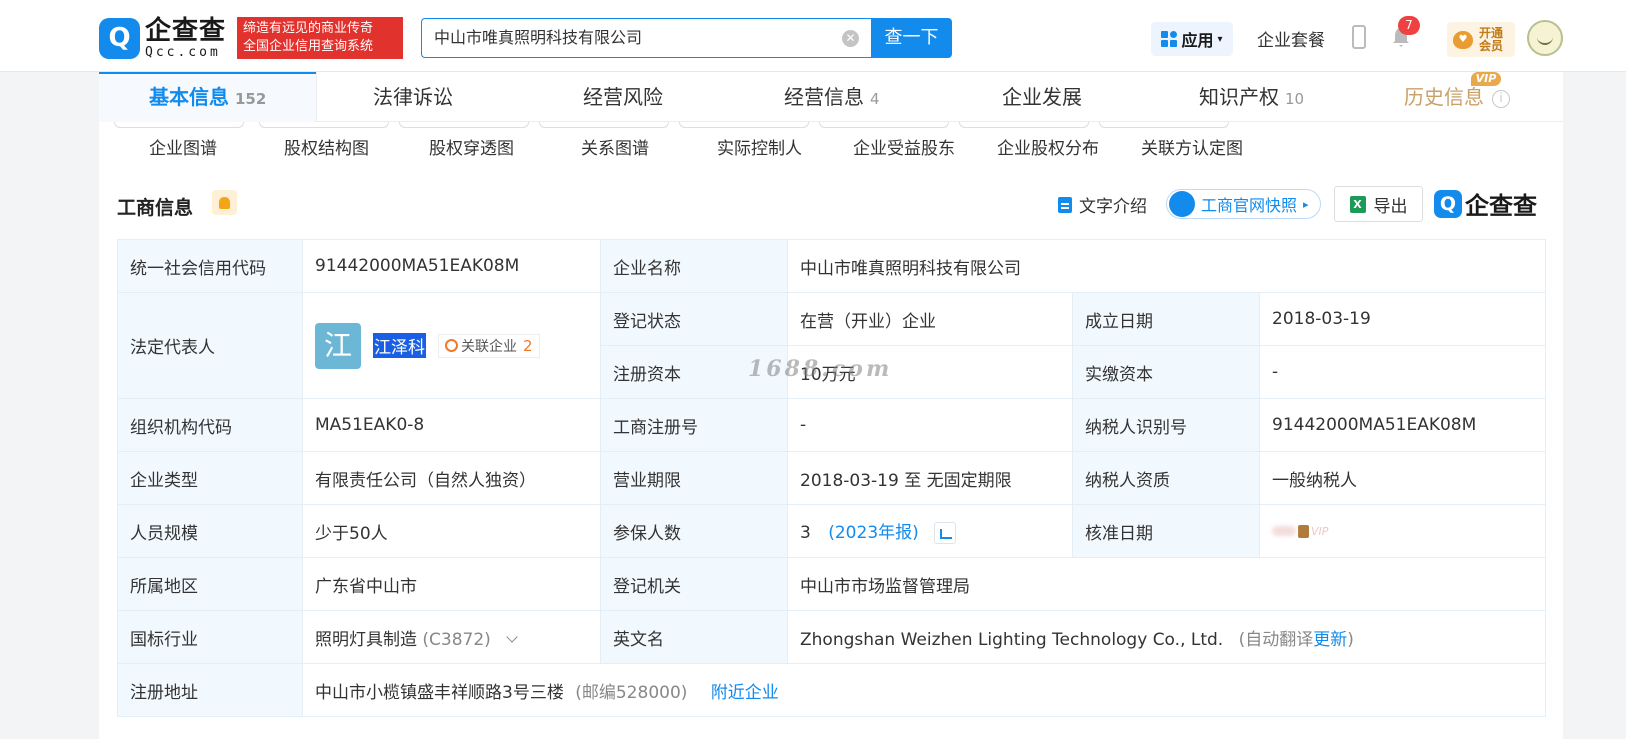  I want to click on qcc-brand: Q 企查查, so click(1485, 203).